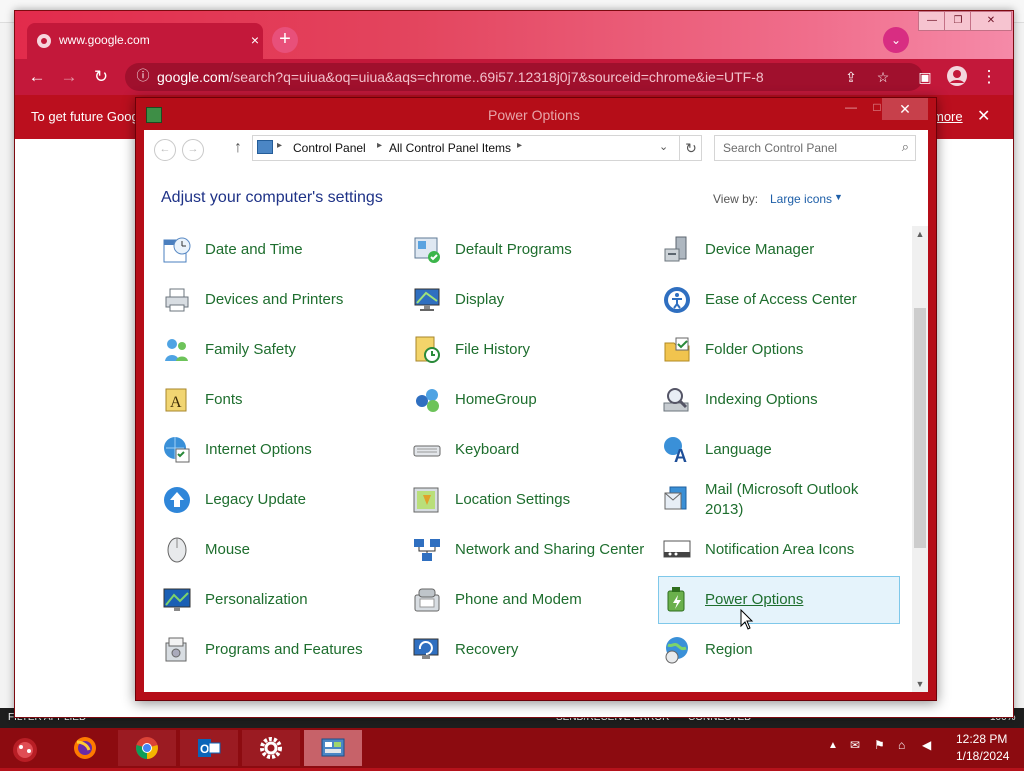 Image resolution: width=1024 pixels, height=771 pixels. Describe the element at coordinates (905, 147) in the screenshot. I see `search-icon: ⌕` at that location.